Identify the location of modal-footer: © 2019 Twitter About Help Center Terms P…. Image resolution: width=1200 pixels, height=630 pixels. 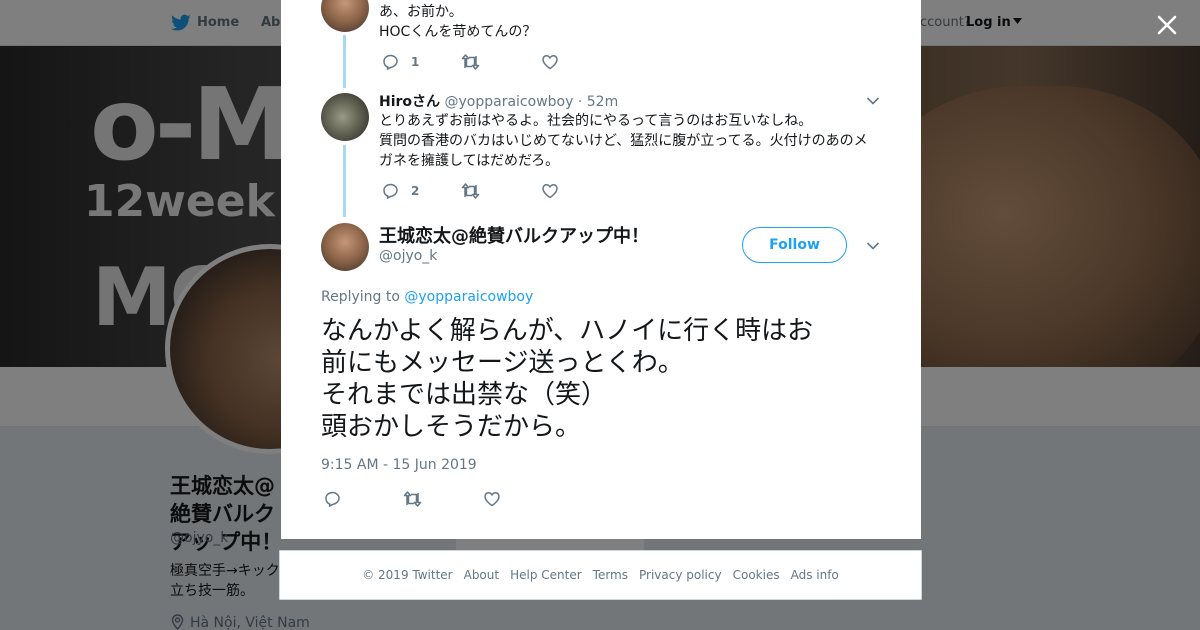
(600, 575).